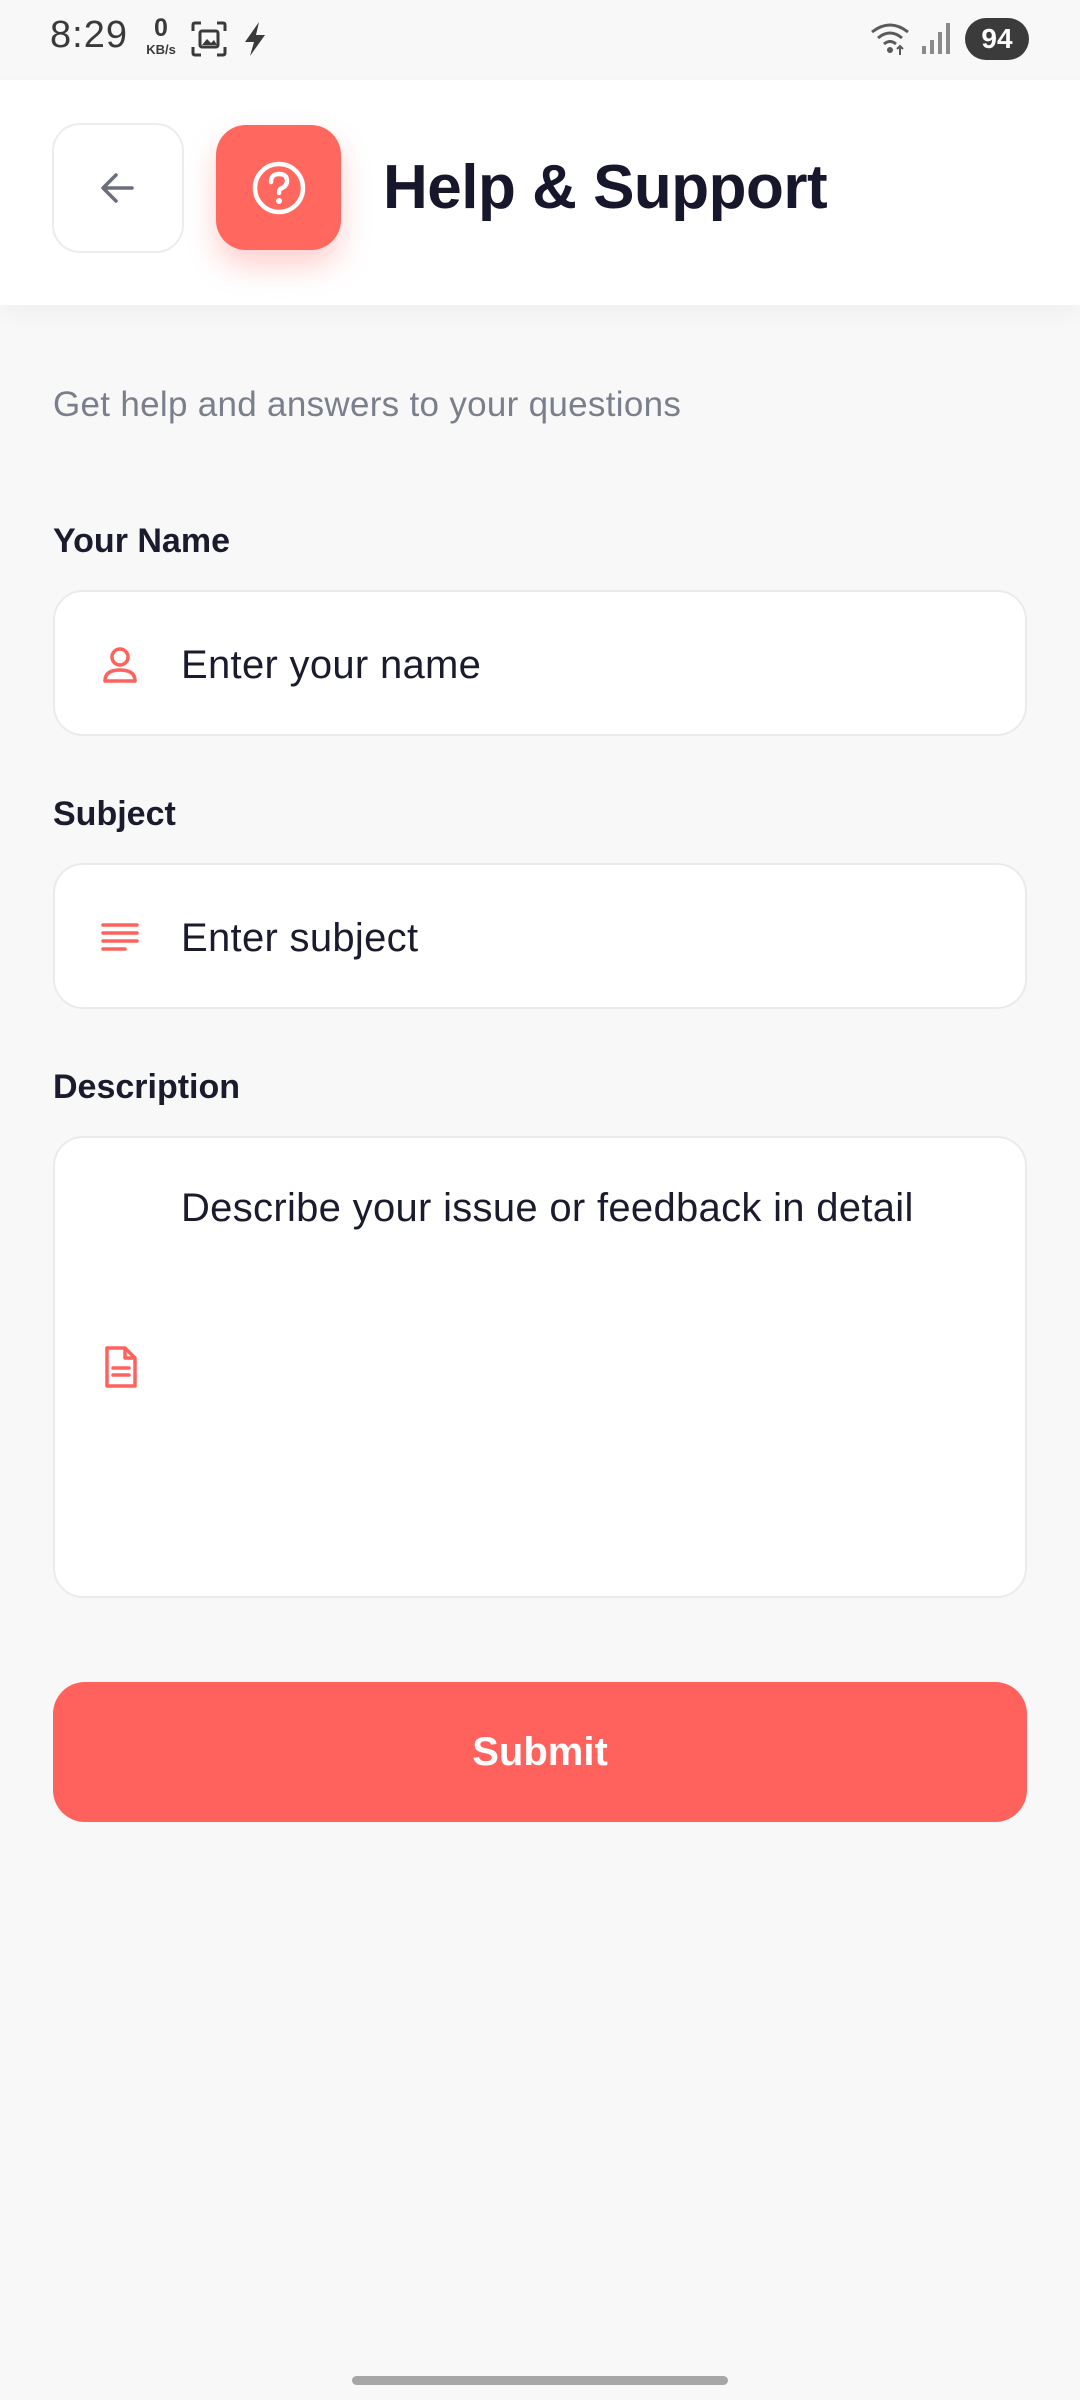  I want to click on page-subtitle: Get help and answers to your questions, so click(367, 404).